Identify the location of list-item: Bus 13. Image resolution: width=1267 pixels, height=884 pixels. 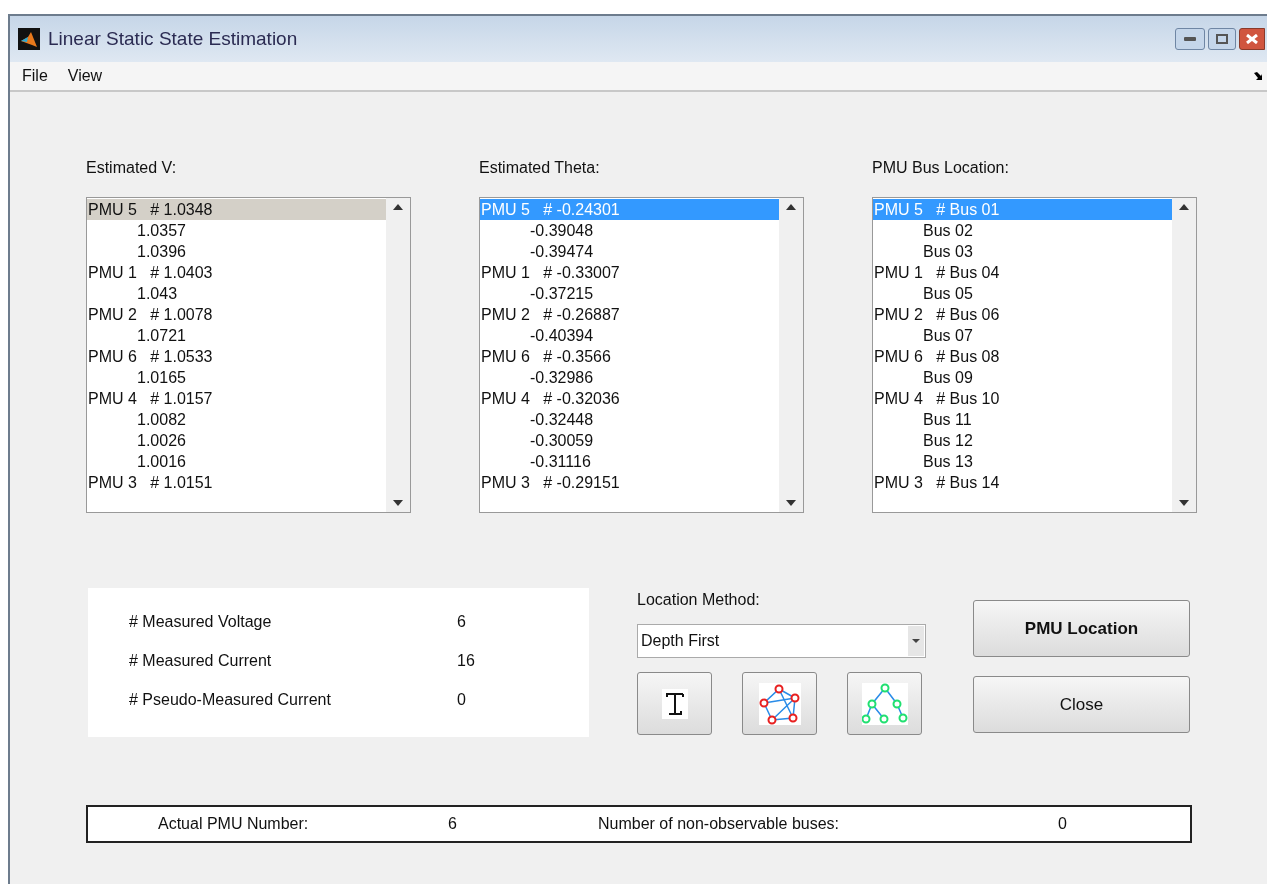
(1022, 461).